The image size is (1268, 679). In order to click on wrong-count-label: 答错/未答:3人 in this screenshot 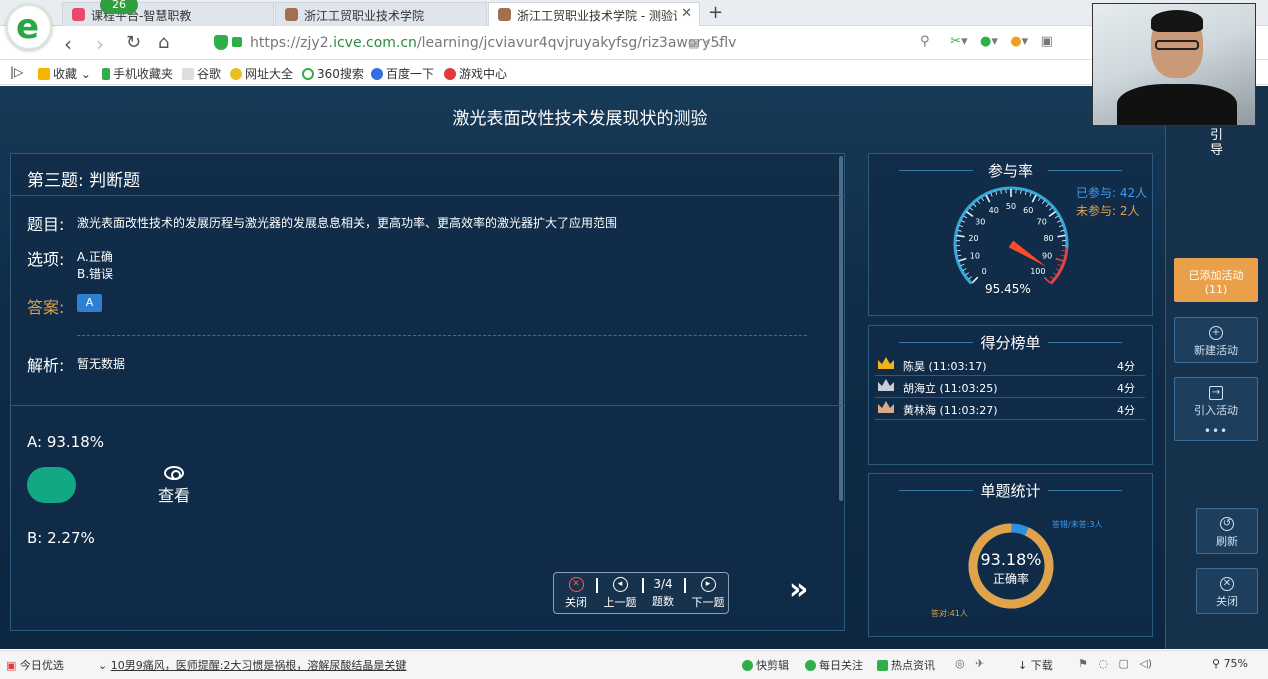, I will do `click(1077, 524)`.